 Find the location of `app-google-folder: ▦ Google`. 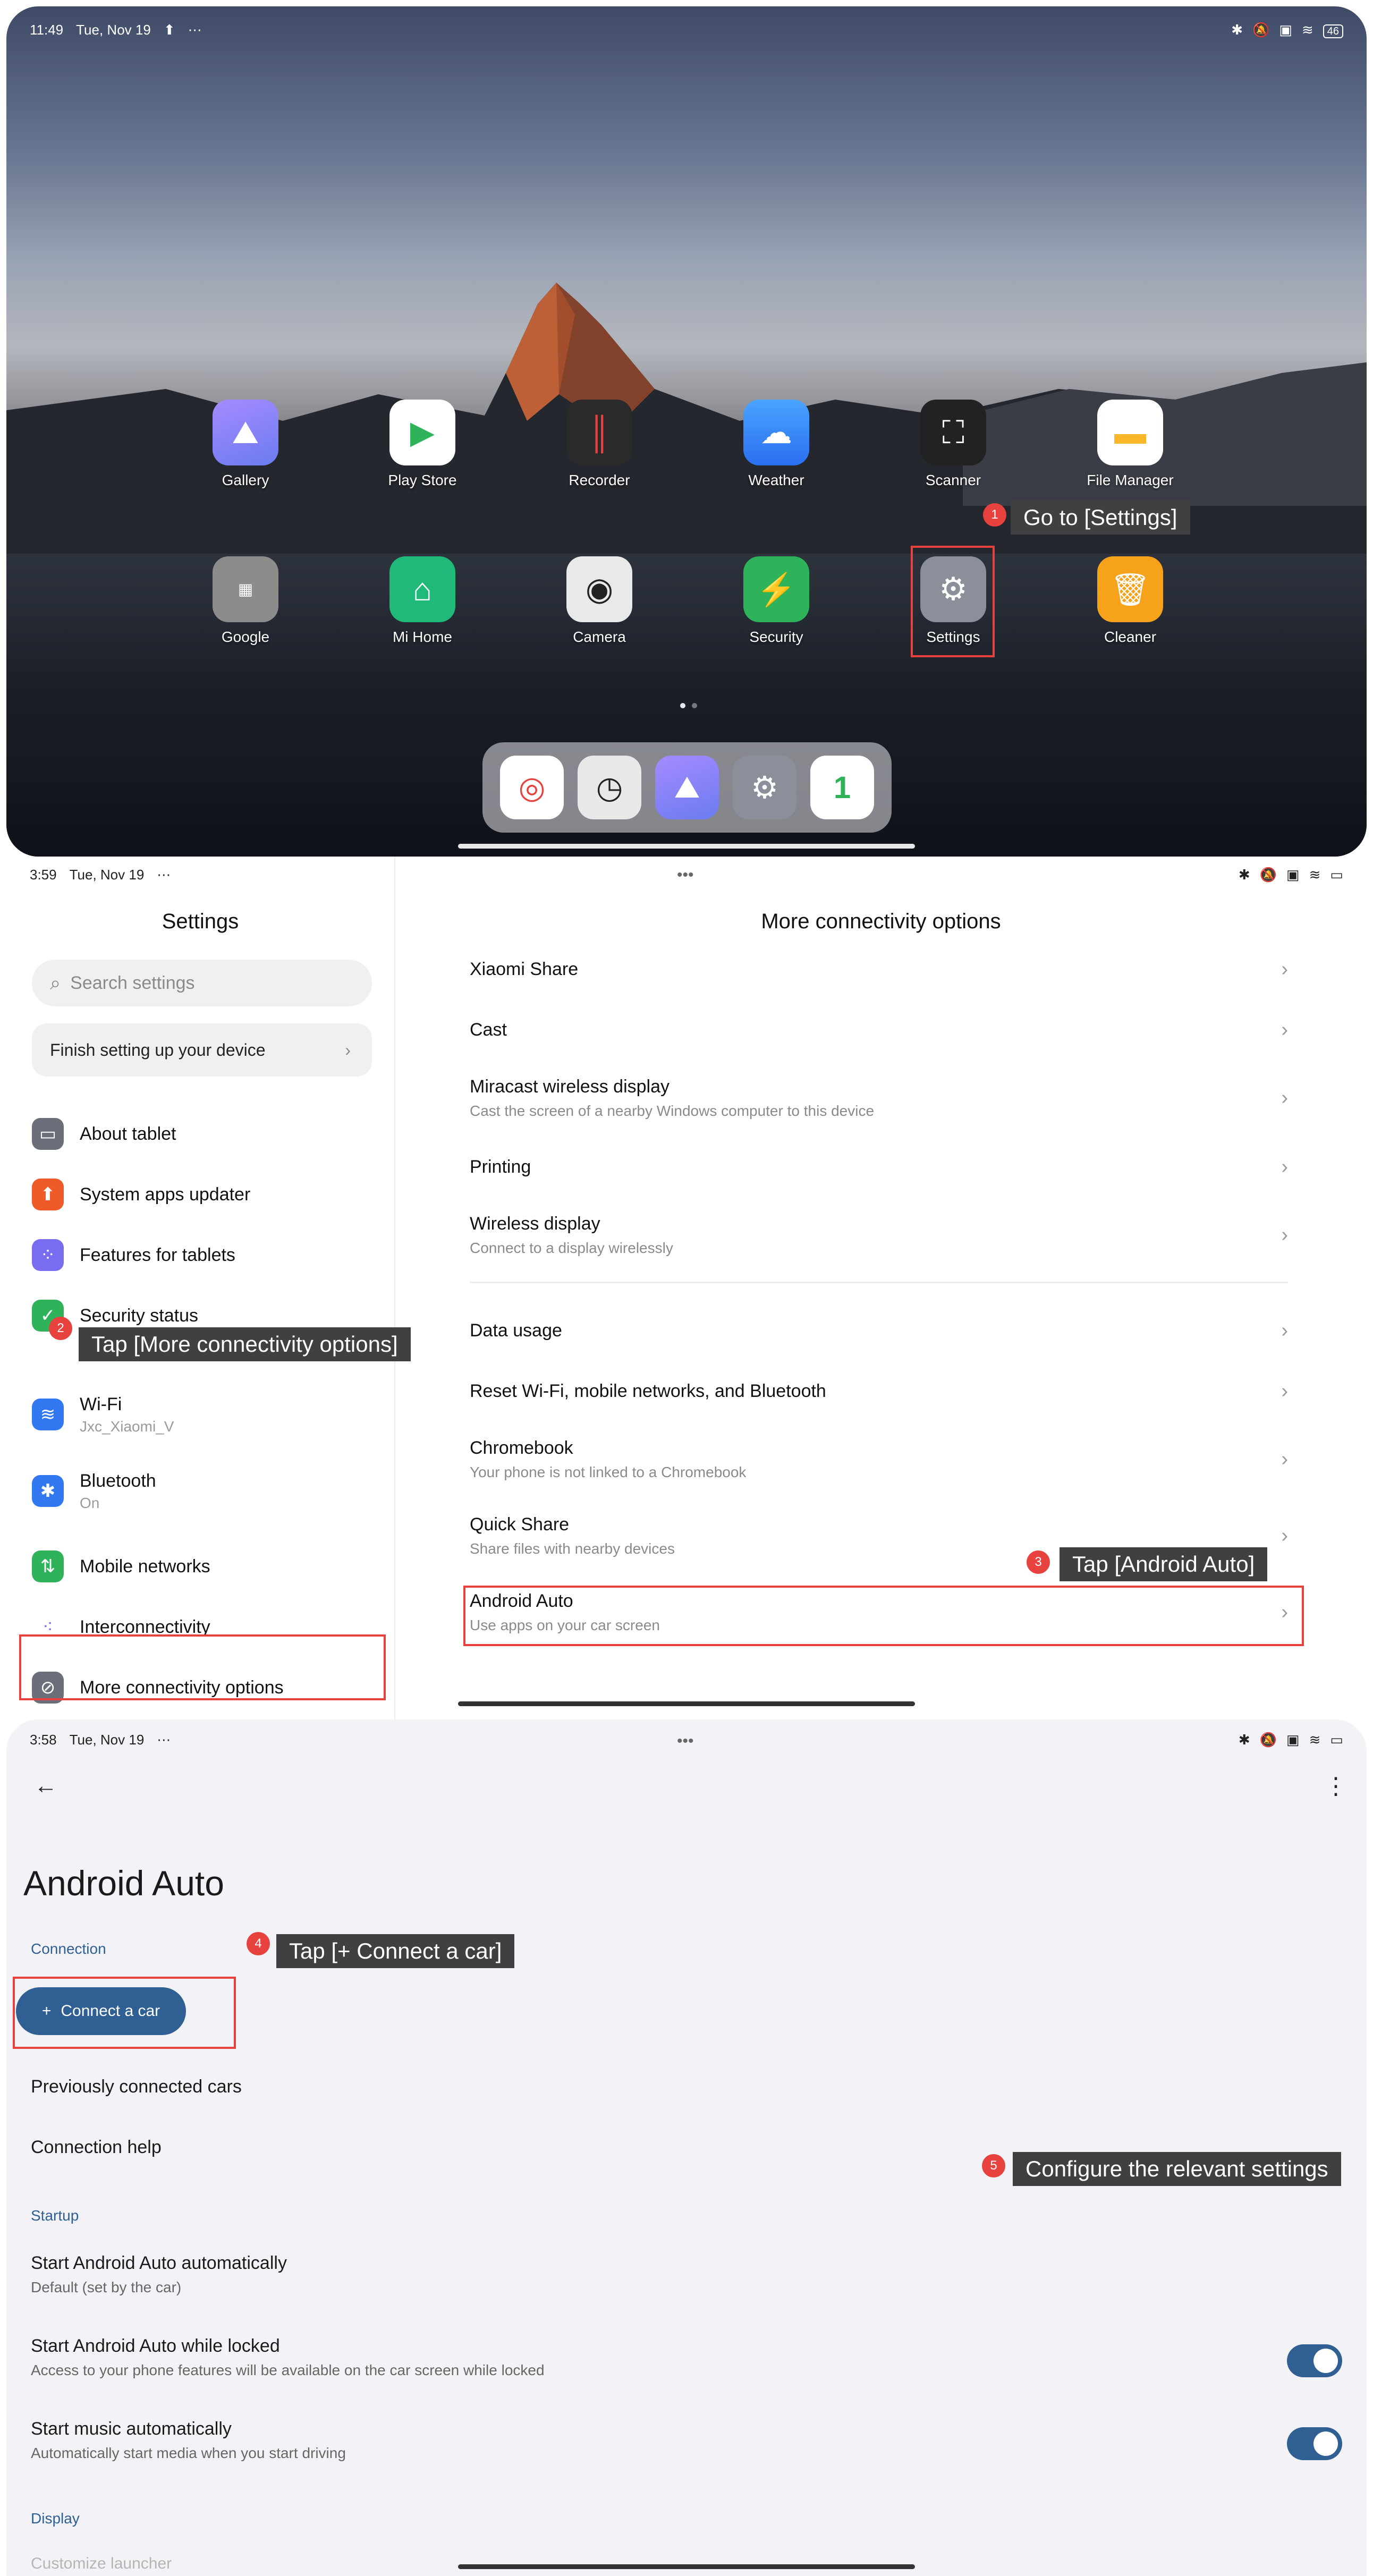

app-google-folder: ▦ Google is located at coordinates (246, 601).